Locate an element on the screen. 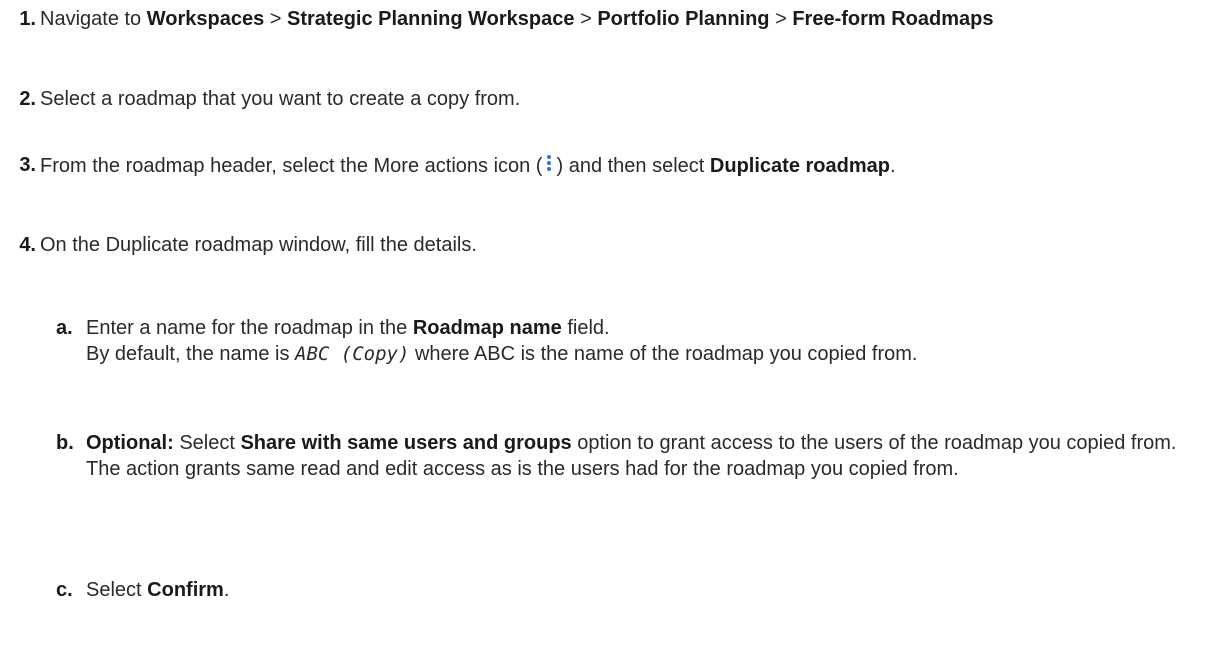  substep-letter: a. is located at coordinates (64, 328).